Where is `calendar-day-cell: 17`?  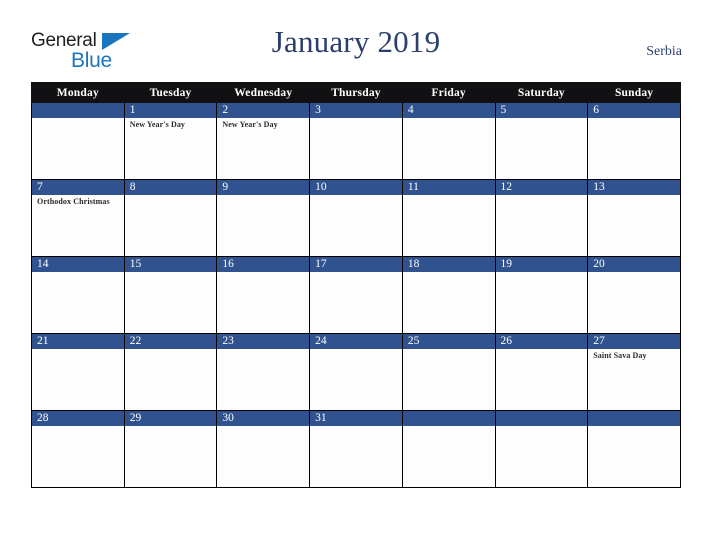
calendar-day-cell: 17 is located at coordinates (356, 295).